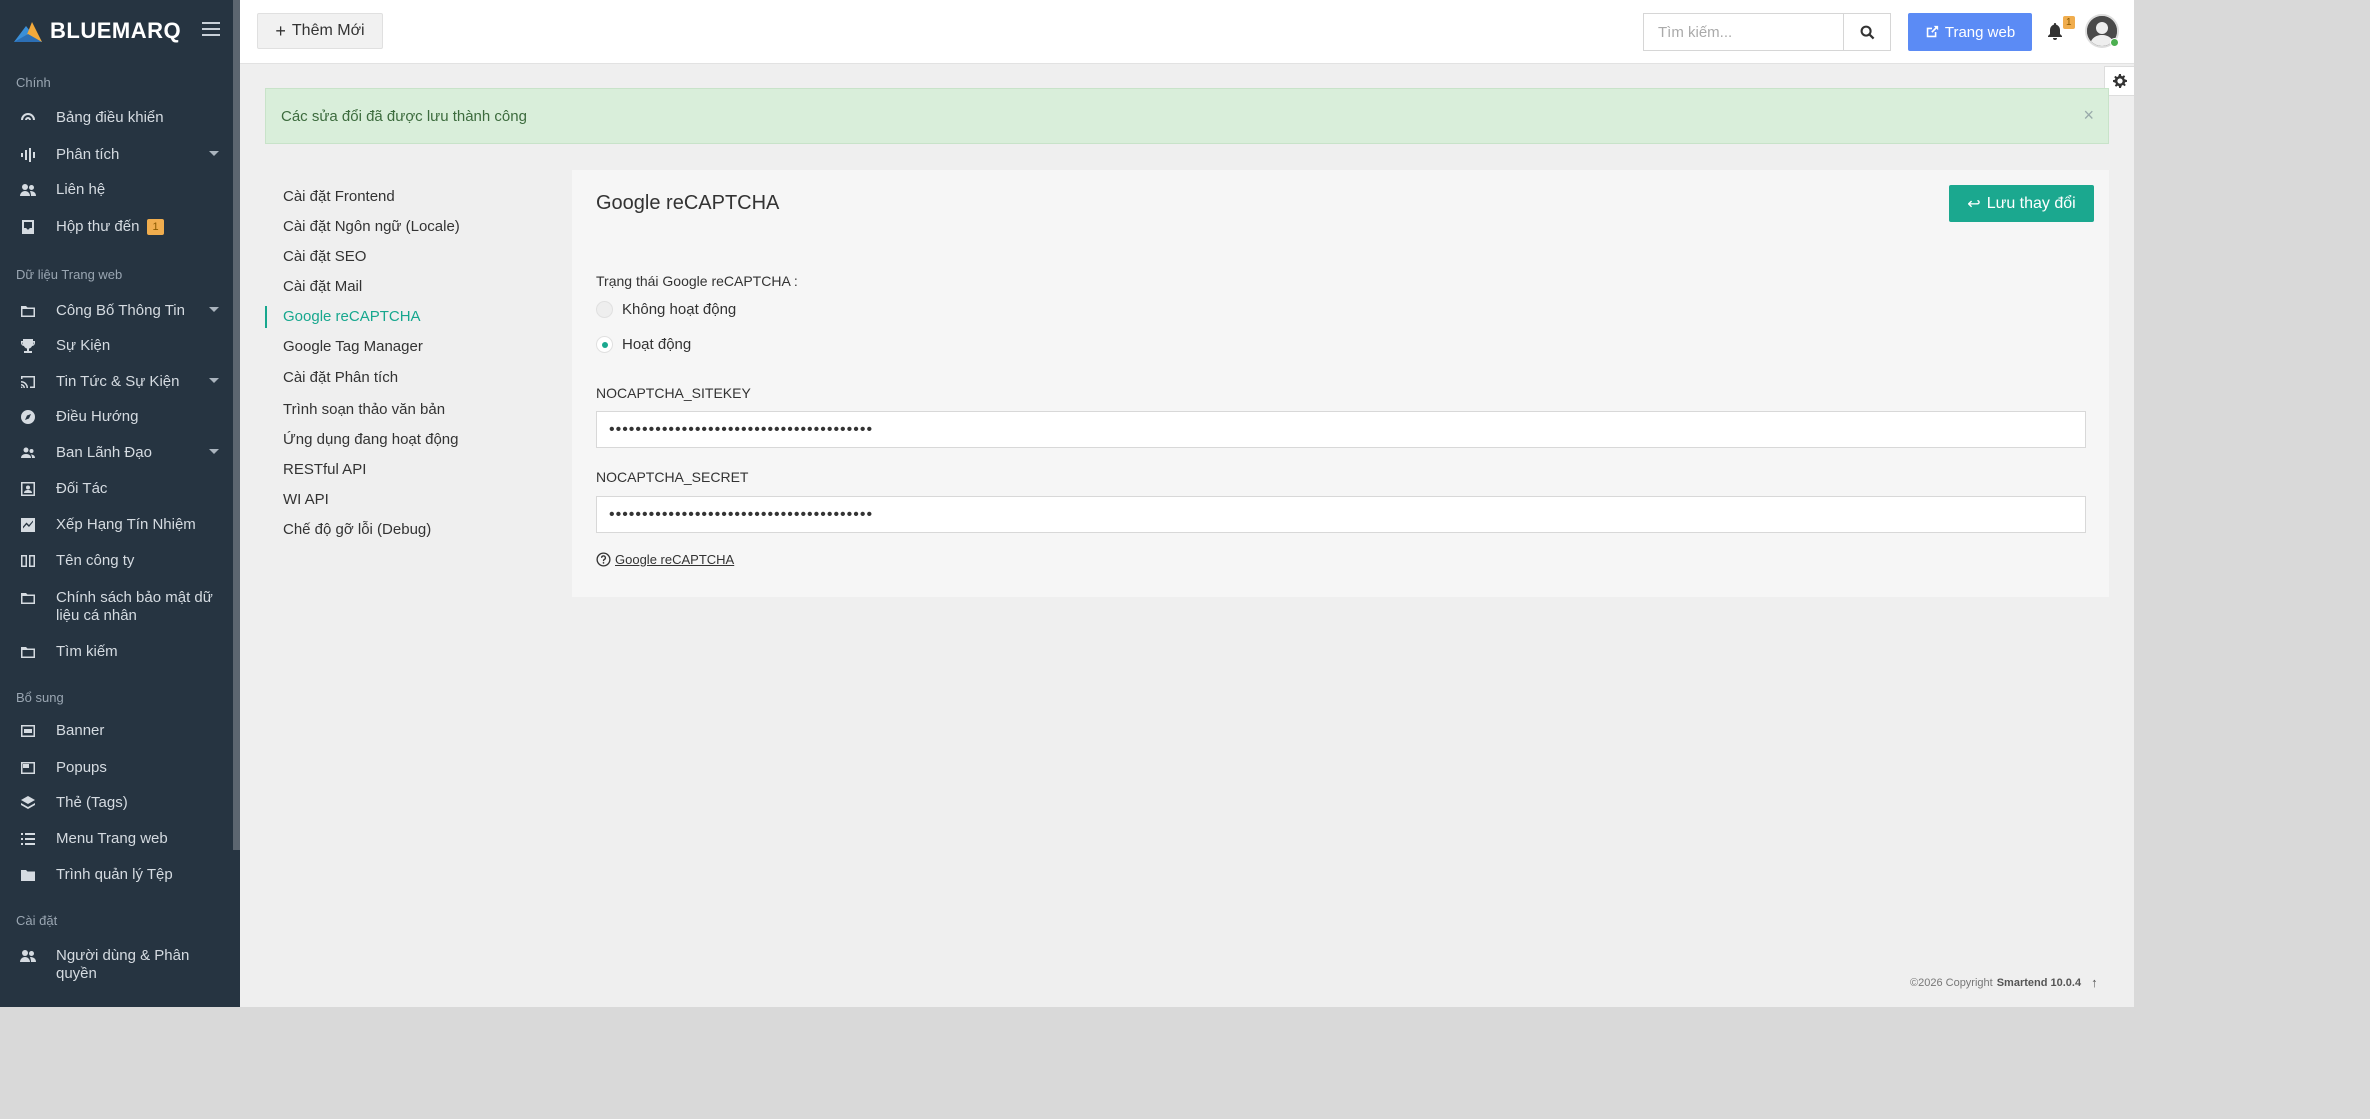 The image size is (2370, 1119). What do you see at coordinates (83, 345) in the screenshot?
I see `sidebar-item-label: Sự Kiện` at bounding box center [83, 345].